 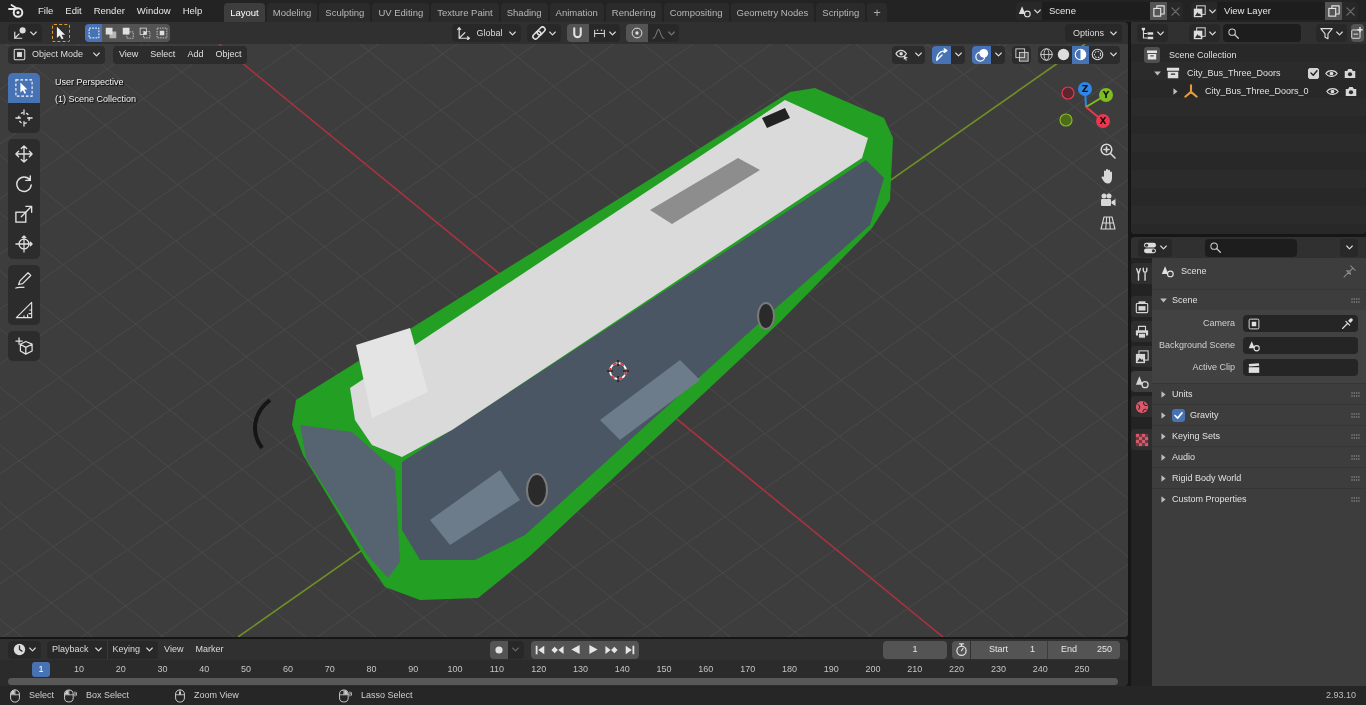 What do you see at coordinates (209, 649) in the screenshot?
I see `menu-item: Marker` at bounding box center [209, 649].